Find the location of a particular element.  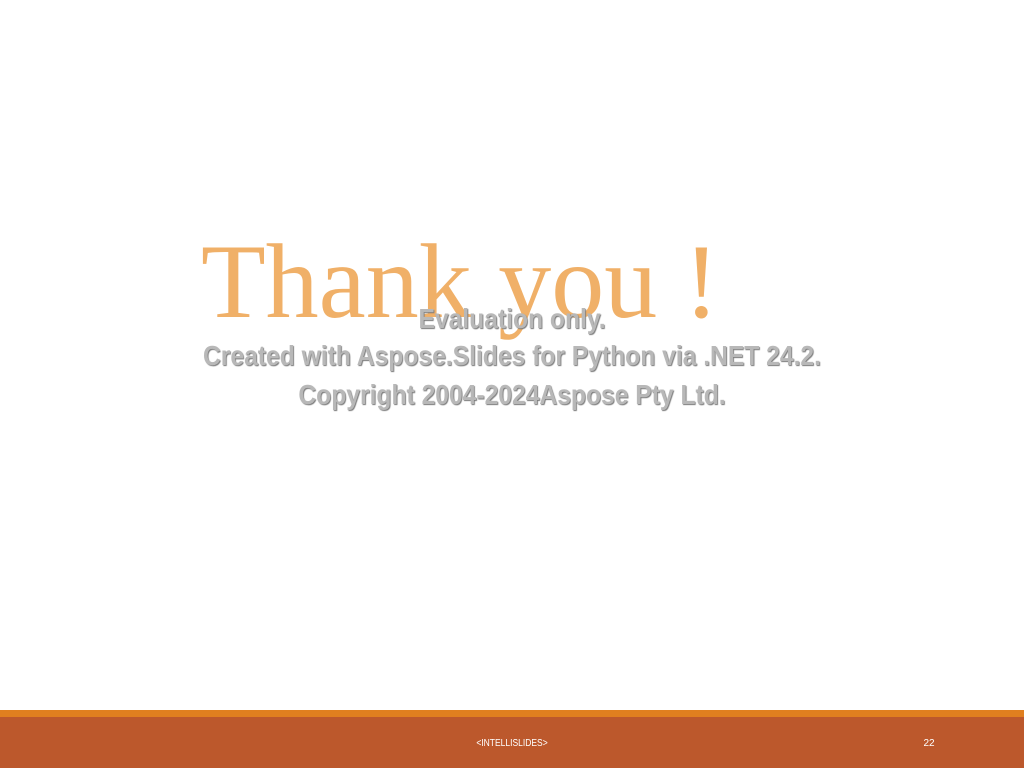

page-number: 22 is located at coordinates (929, 743).